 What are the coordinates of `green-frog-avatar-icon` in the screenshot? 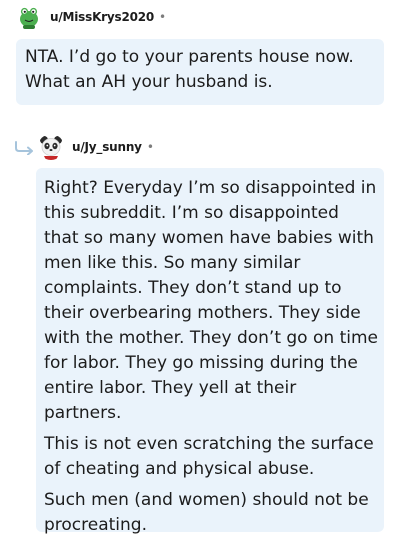 It's located at (29, 17).